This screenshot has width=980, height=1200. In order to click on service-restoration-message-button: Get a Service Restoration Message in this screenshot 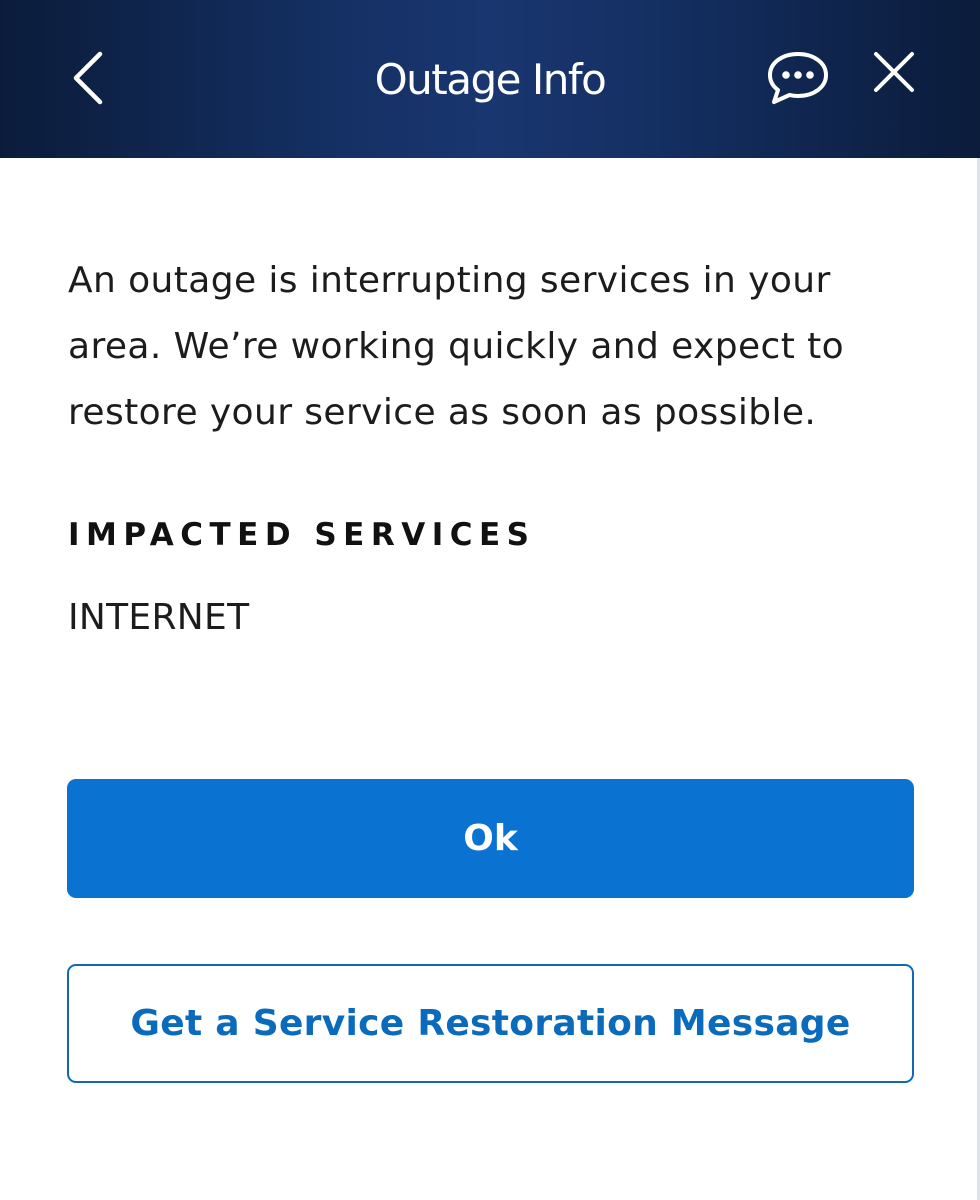, I will do `click(490, 1023)`.